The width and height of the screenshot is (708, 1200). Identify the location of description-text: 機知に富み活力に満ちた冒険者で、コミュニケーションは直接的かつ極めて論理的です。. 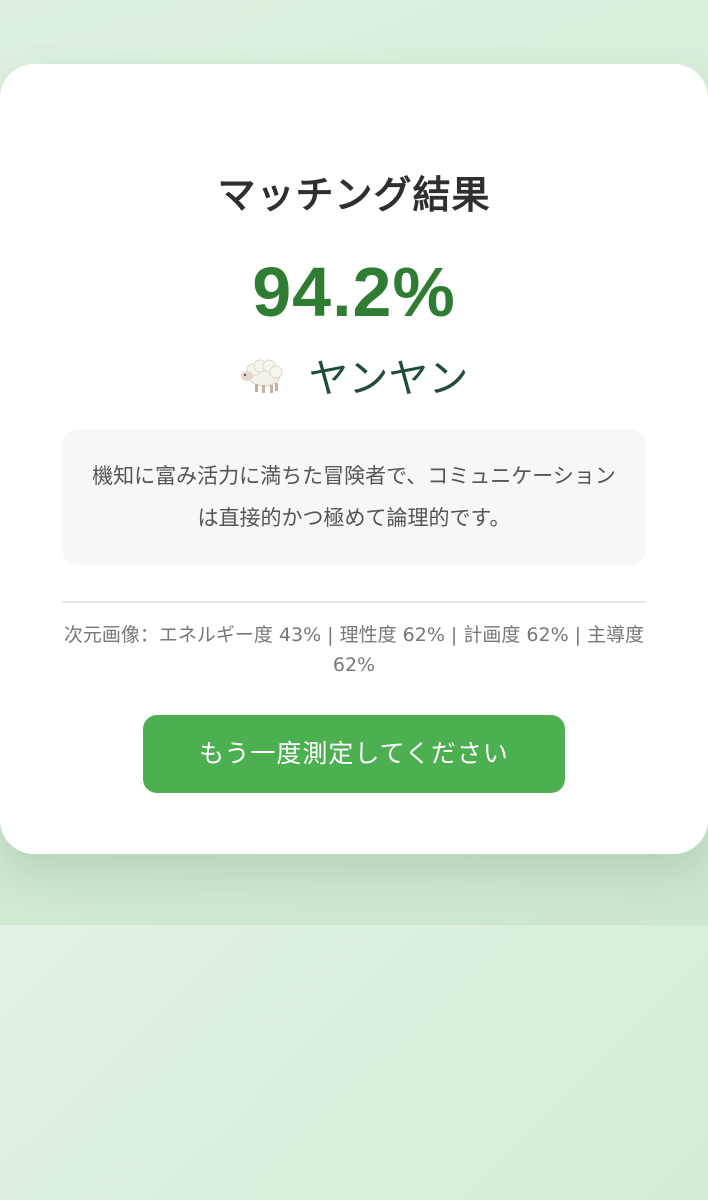
(354, 497).